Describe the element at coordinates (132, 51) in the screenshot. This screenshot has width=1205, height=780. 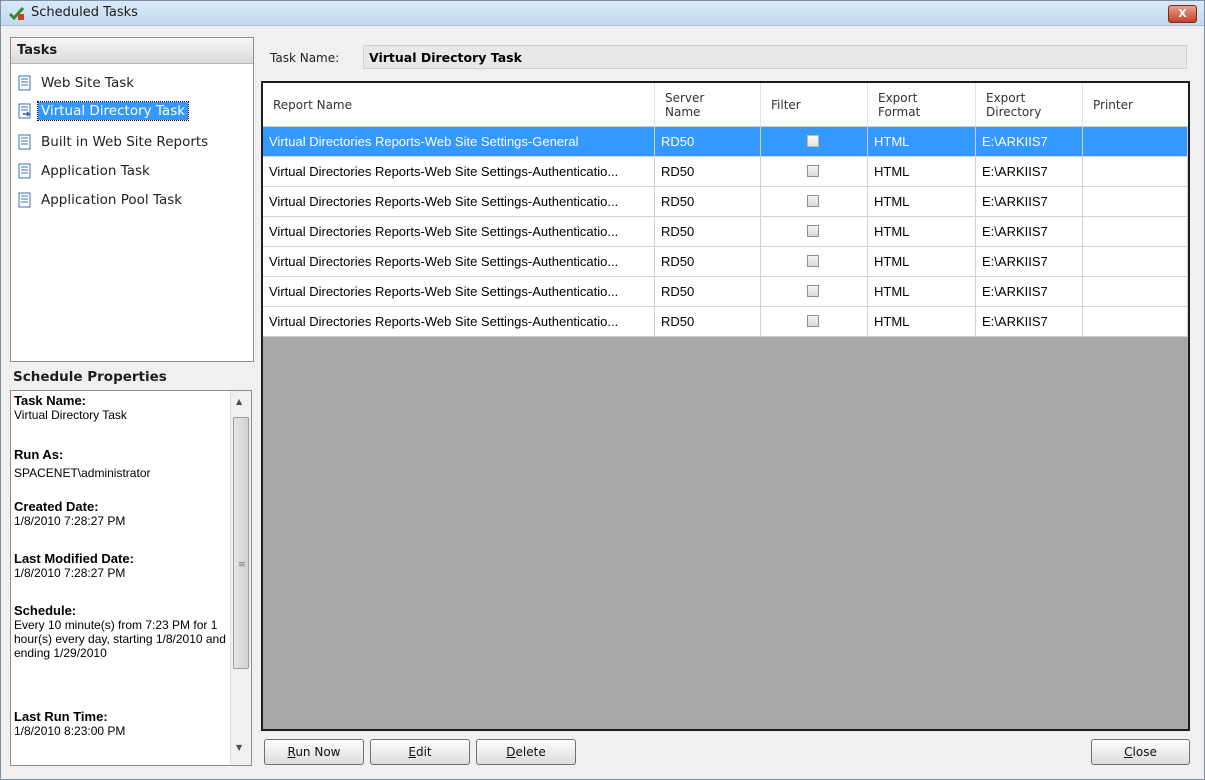
I see `tasks-header: Tasks` at that location.